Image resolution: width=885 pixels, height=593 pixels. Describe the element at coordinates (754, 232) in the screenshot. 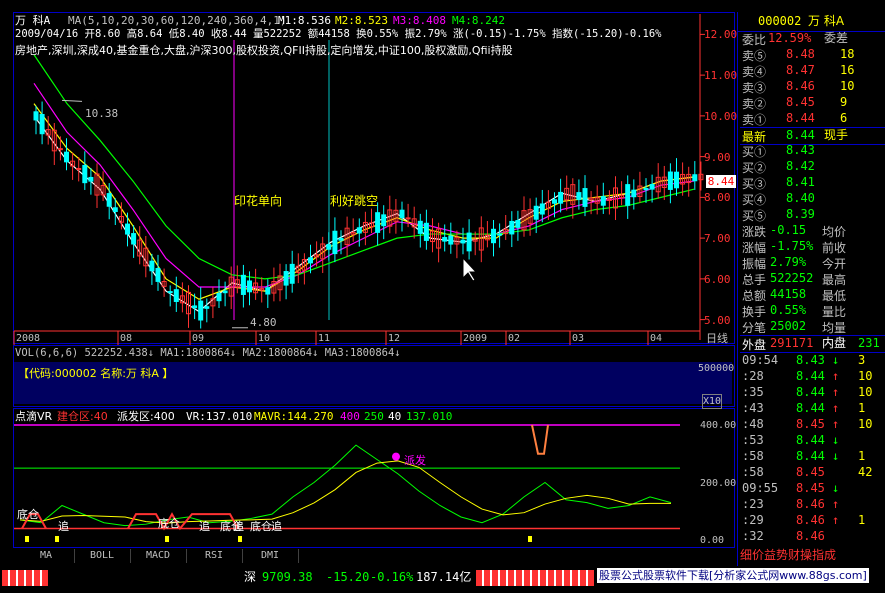

I see `stat-label: 涨跌` at that location.